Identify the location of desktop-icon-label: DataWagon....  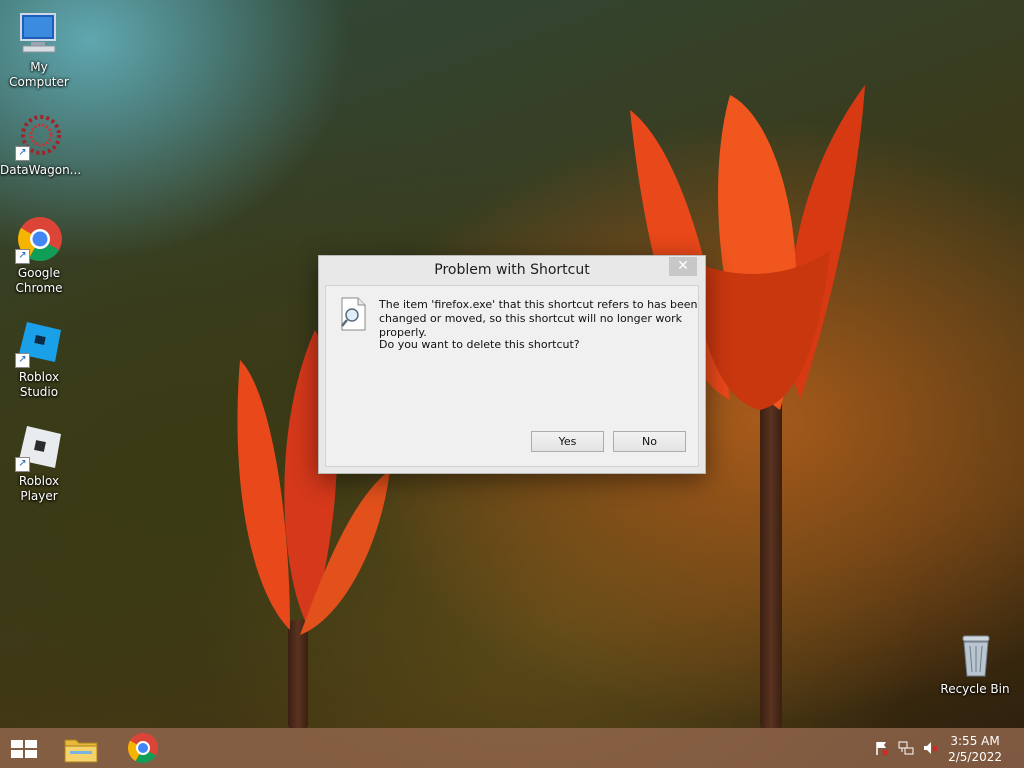
(41, 170).